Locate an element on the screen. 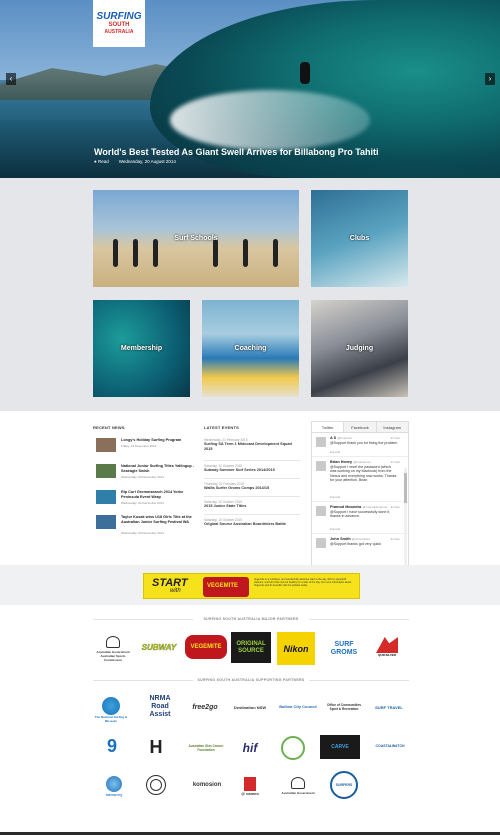 The width and height of the screenshot is (500, 835). vegemite-jar-logo: VEGEMITE is located at coordinates (226, 587).